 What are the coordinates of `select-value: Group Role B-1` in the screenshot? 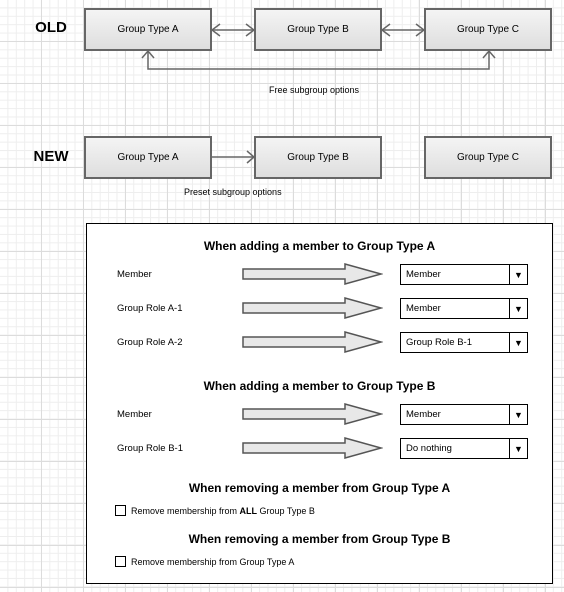 It's located at (439, 342).